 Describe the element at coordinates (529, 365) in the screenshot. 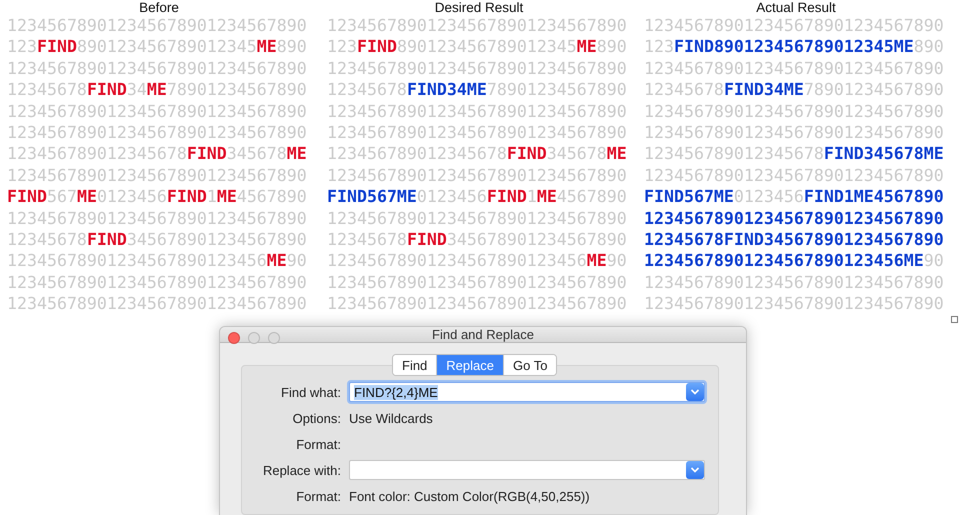

I see `tab: Go To` at that location.